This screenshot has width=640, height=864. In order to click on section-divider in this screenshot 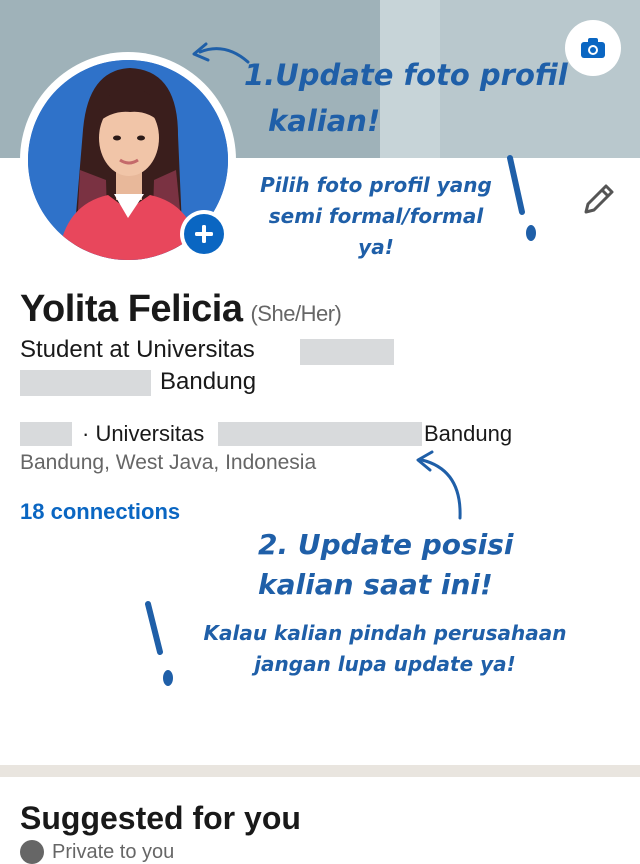, I will do `click(320, 771)`.